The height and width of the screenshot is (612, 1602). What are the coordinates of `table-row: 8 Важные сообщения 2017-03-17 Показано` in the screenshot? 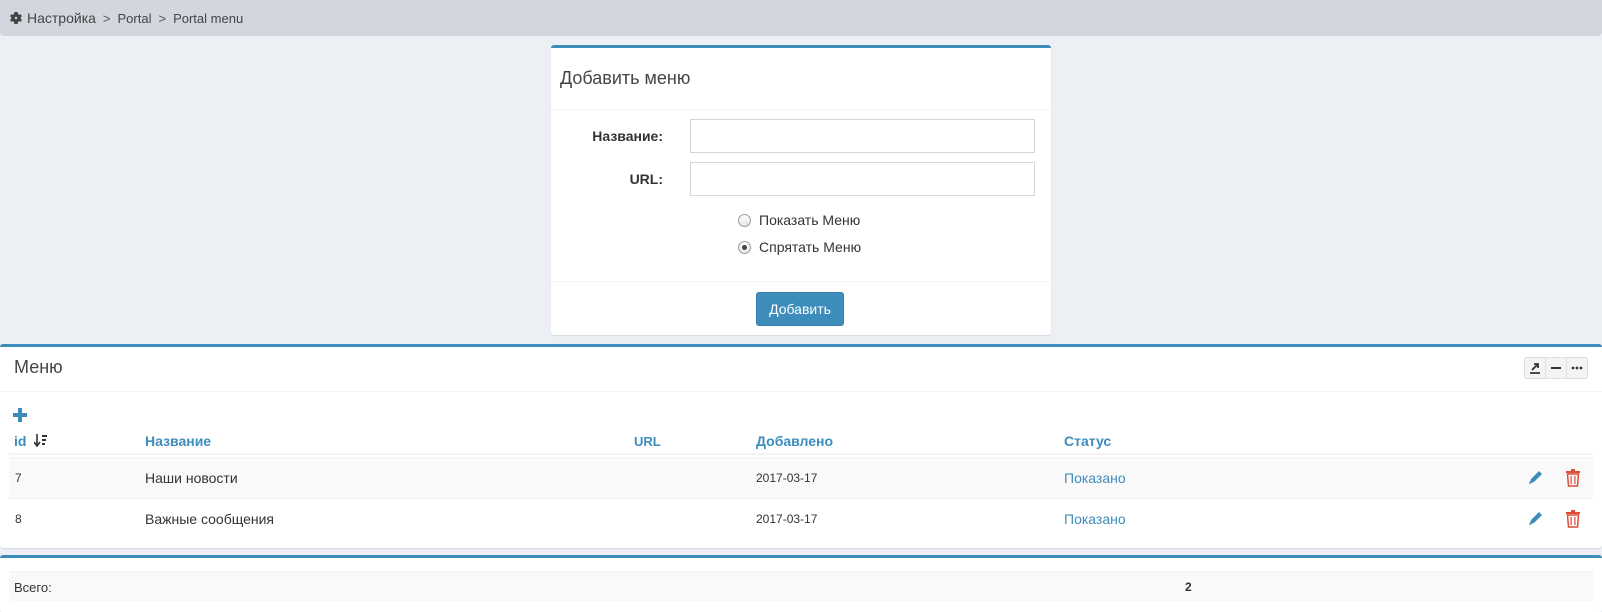 It's located at (801, 518).